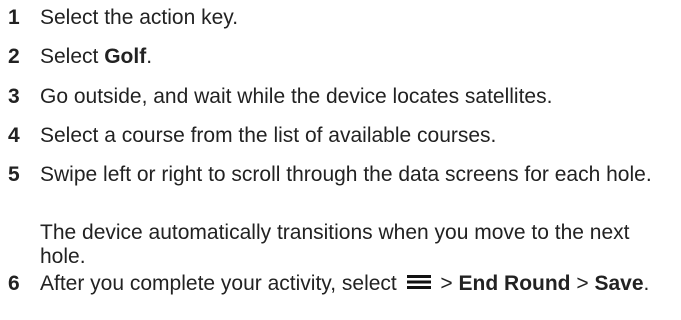  What do you see at coordinates (14, 17) in the screenshot?
I see `step-number: 1` at bounding box center [14, 17].